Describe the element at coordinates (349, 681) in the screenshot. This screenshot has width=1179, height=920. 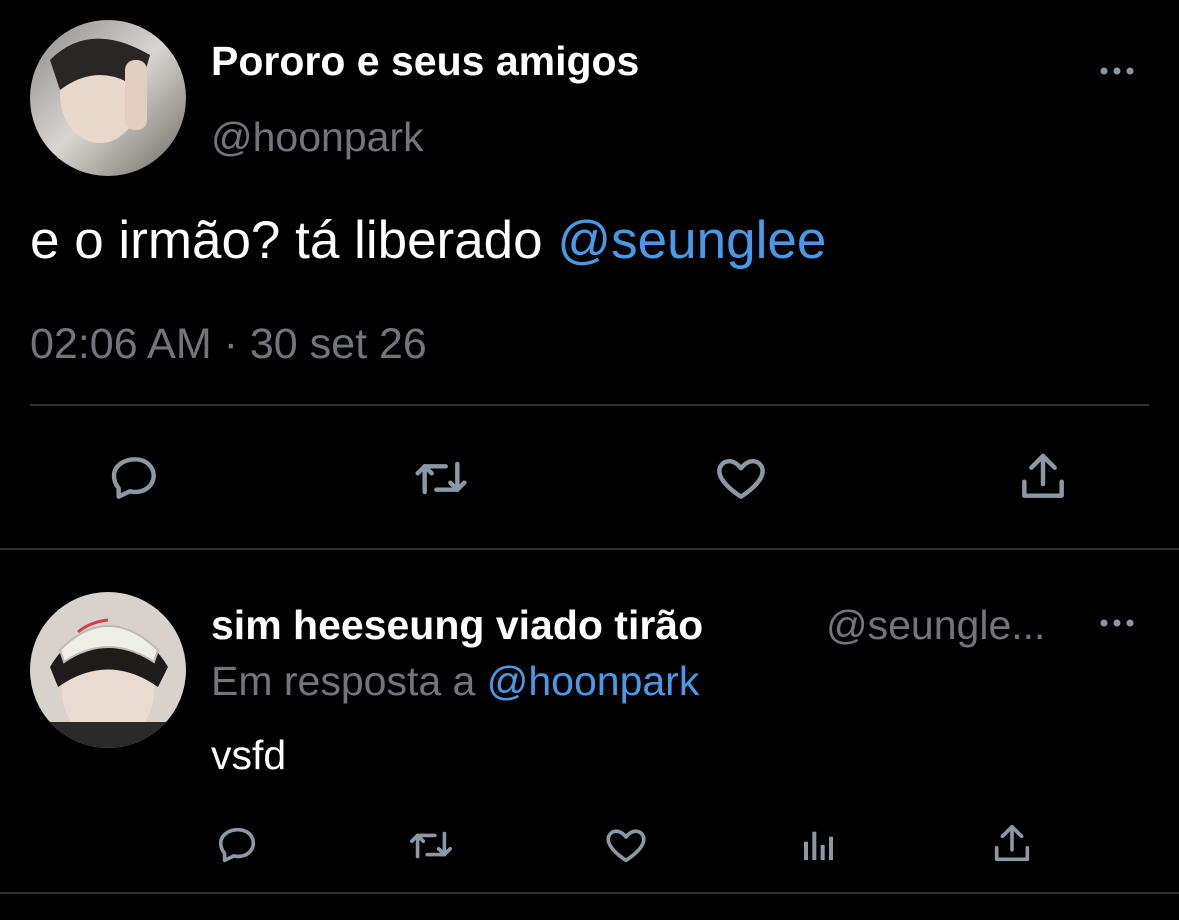
I see `reply-prefix: Em resposta a` at that location.